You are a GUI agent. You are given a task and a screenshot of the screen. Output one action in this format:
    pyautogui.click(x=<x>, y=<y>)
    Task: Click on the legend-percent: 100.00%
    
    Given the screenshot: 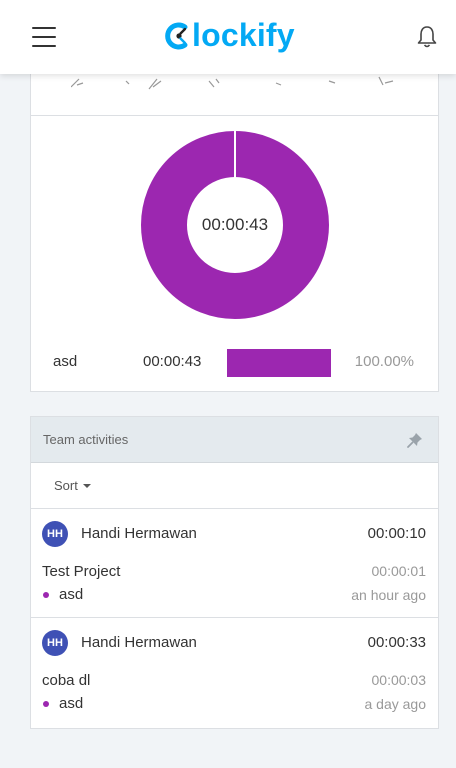 What is the action you would take?
    pyautogui.click(x=384, y=361)
    